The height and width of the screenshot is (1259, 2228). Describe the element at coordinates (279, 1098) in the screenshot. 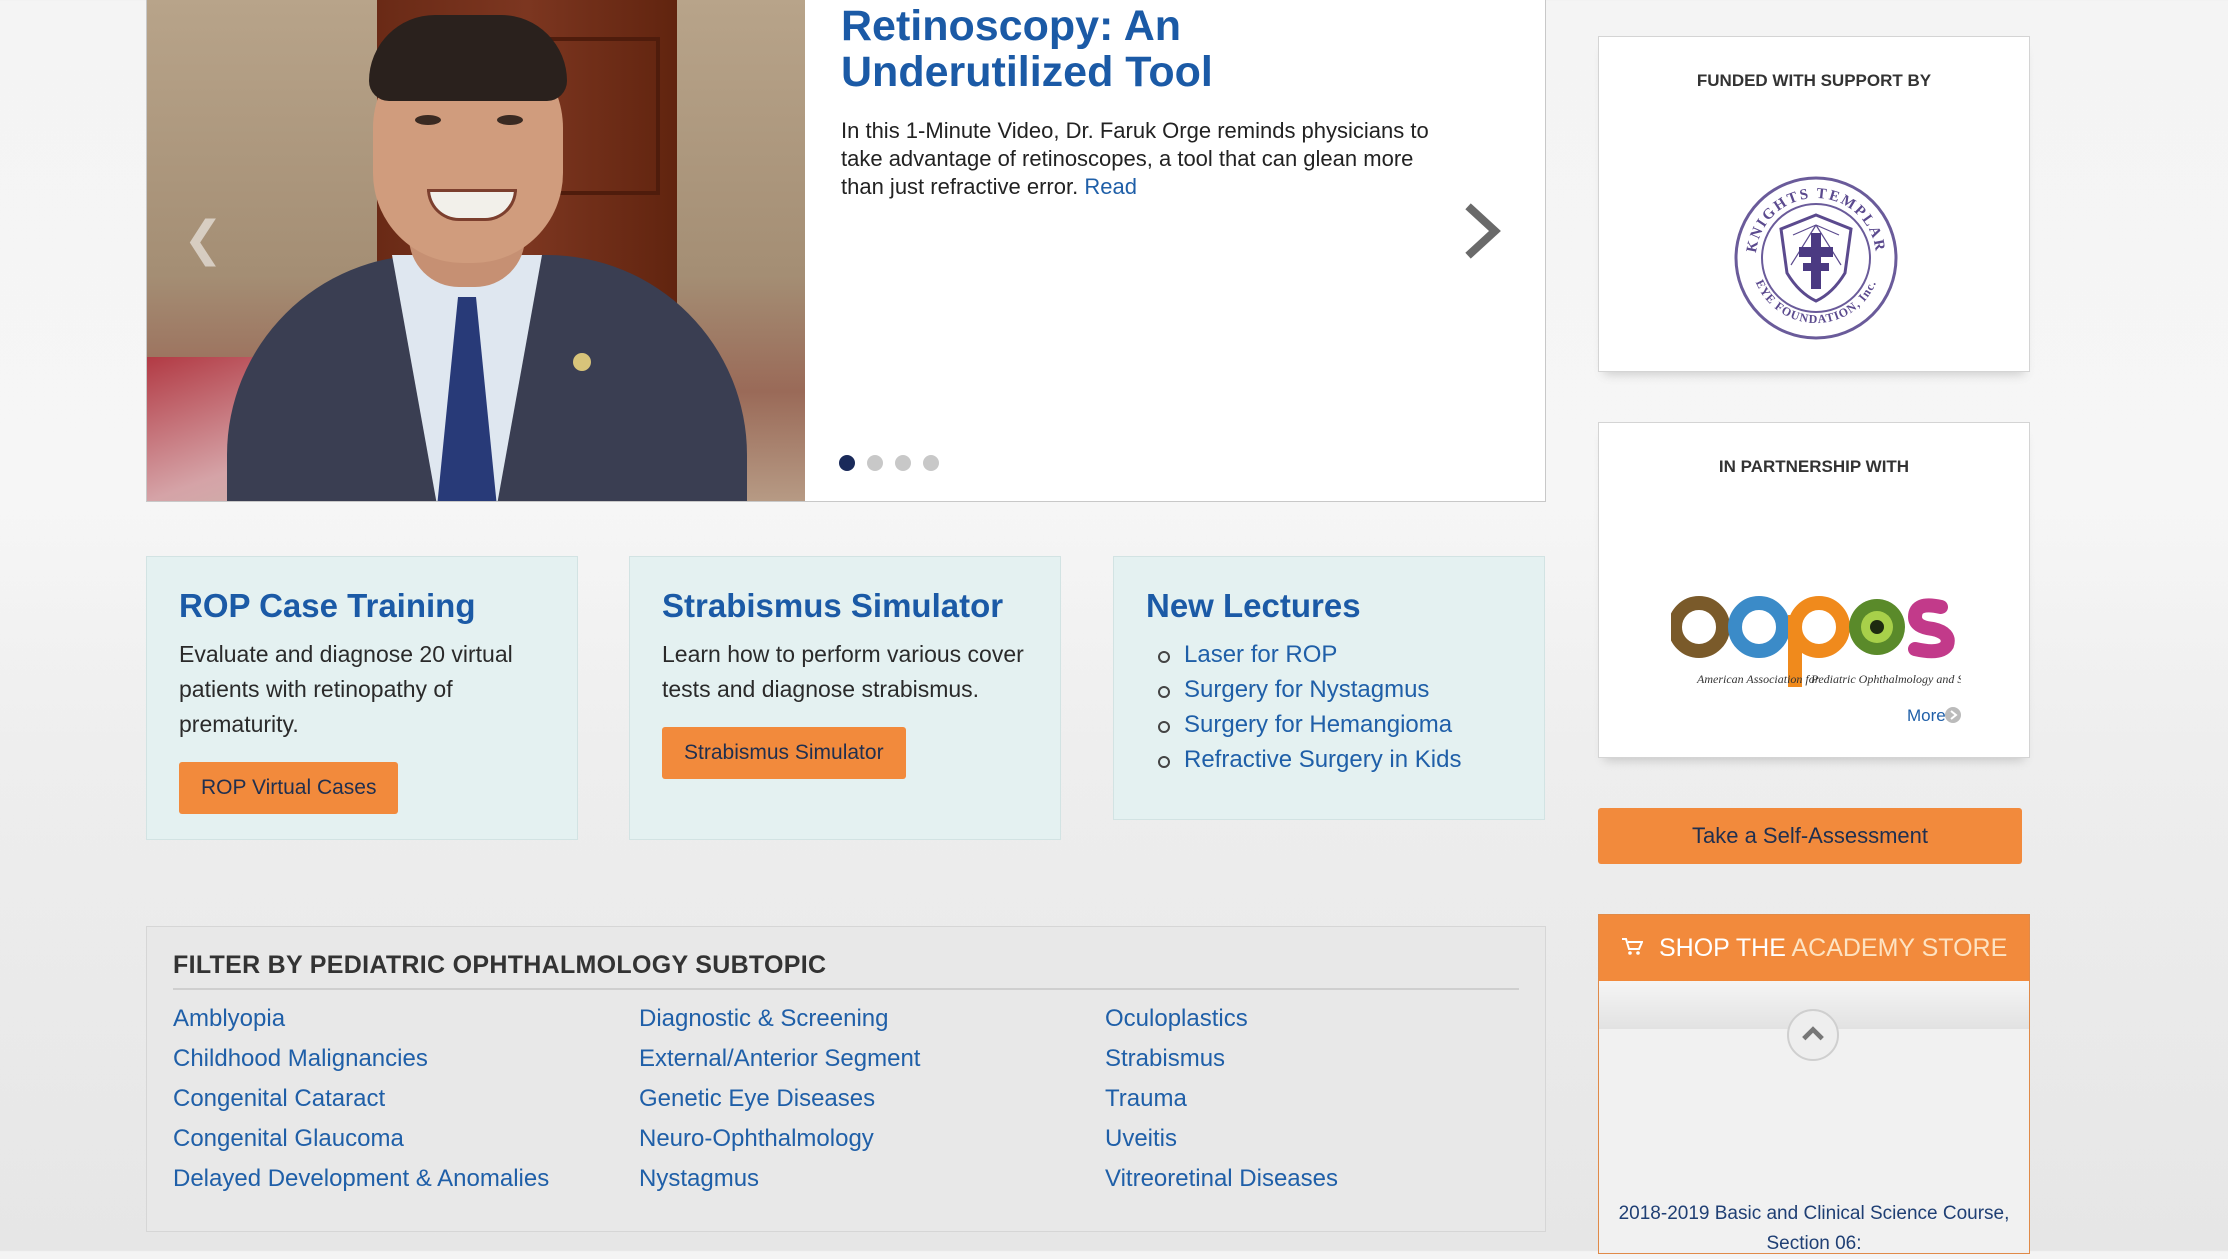

I see `filter-link: Congenital Cataract` at that location.